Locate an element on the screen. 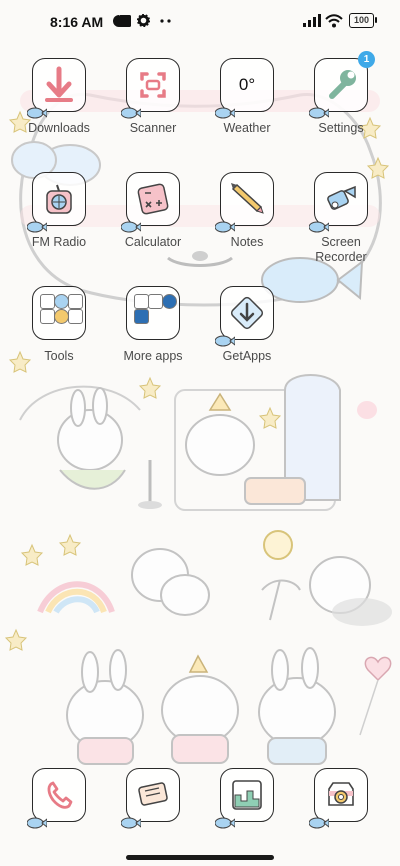  app-screen-recorder: Screen Recorder is located at coordinates (341, 218).